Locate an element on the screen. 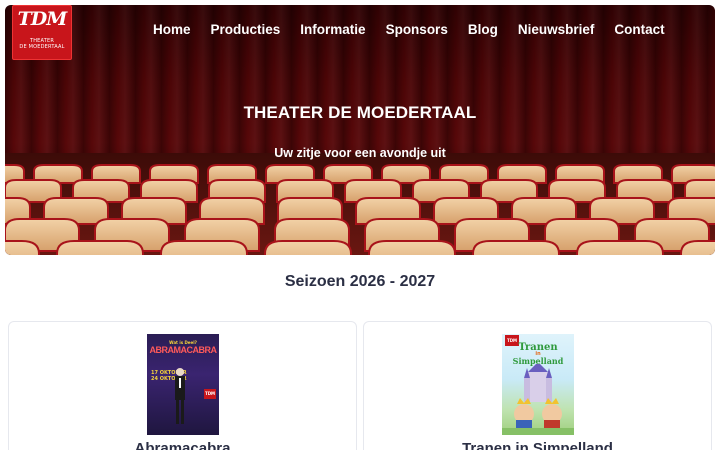 Image resolution: width=720 pixels, height=450 pixels. nav-sponsors: Sponsors is located at coordinates (417, 29).